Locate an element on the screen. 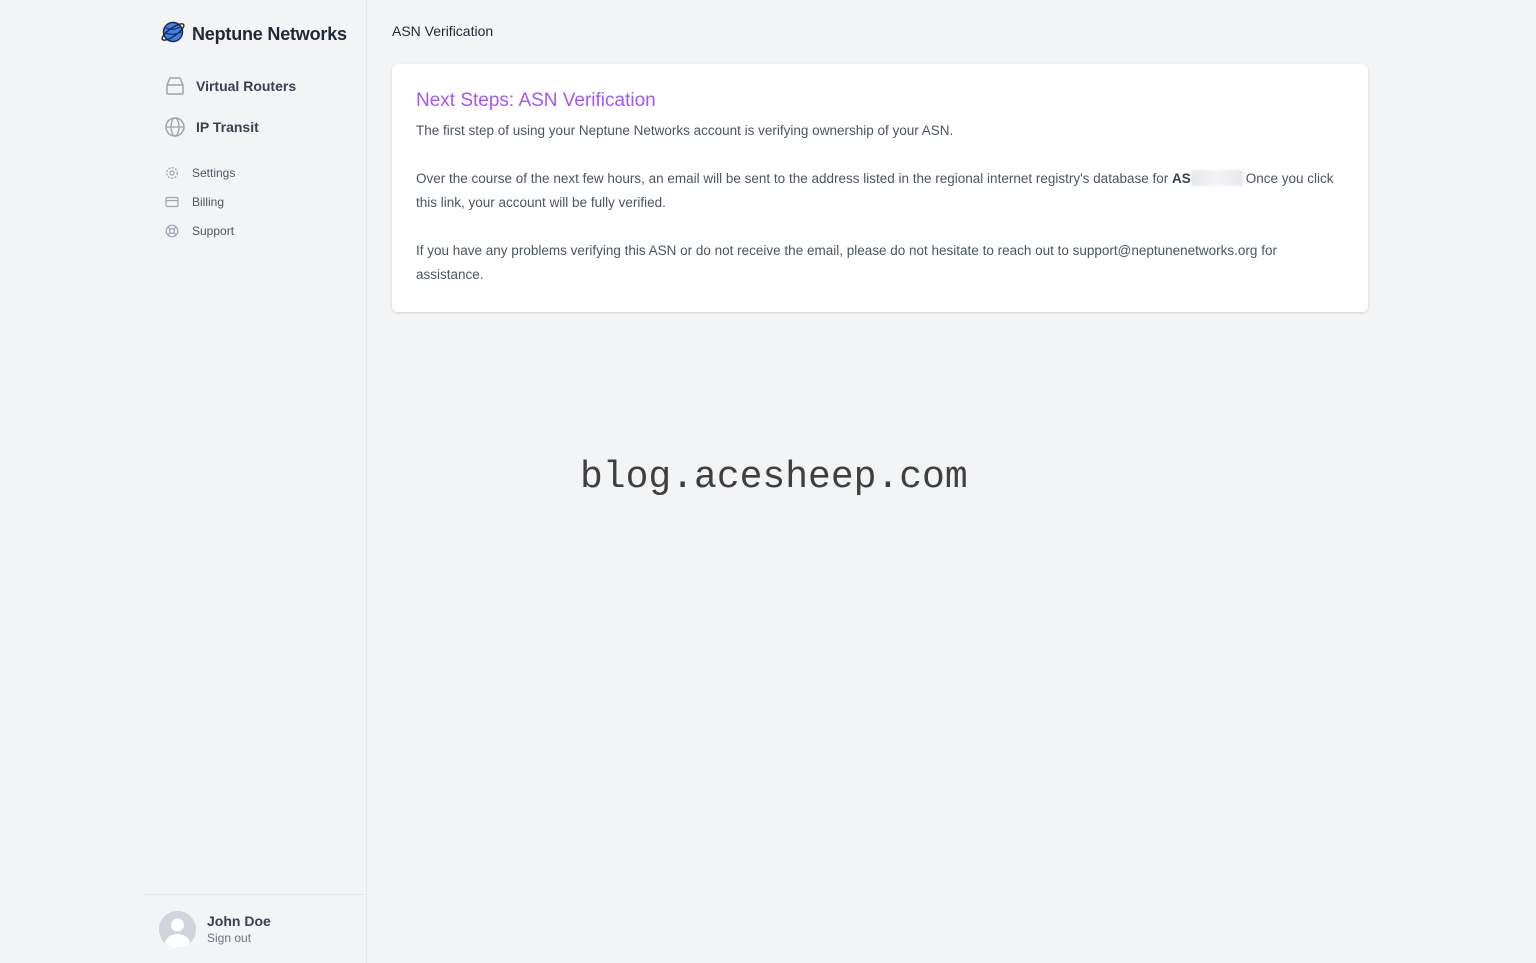 The height and width of the screenshot is (963, 1536). credit-card-icon is located at coordinates (172, 202).